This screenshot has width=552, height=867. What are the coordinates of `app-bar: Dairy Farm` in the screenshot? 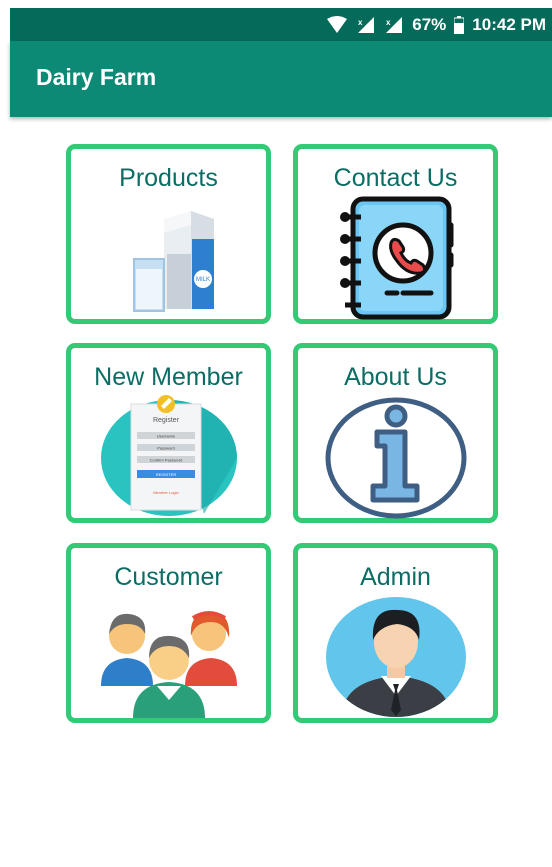 It's located at (281, 79).